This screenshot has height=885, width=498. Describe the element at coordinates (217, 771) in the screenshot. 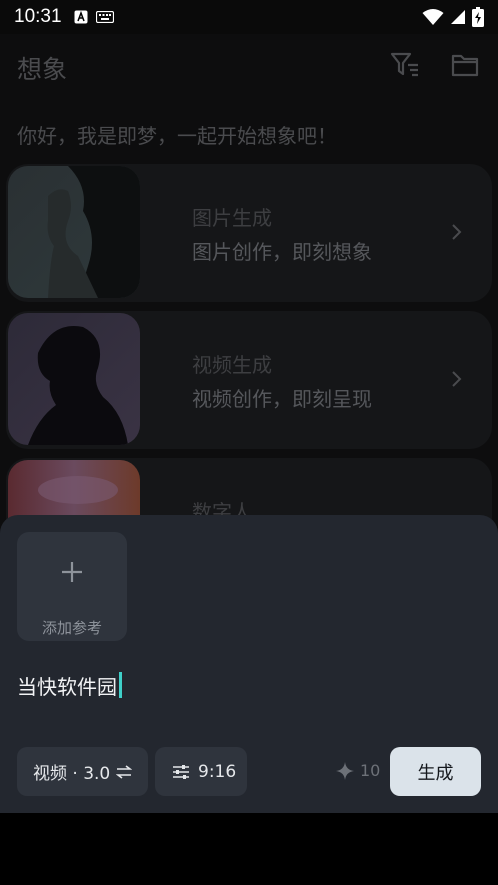

I see `aspect-ratio-label: 9:16` at that location.